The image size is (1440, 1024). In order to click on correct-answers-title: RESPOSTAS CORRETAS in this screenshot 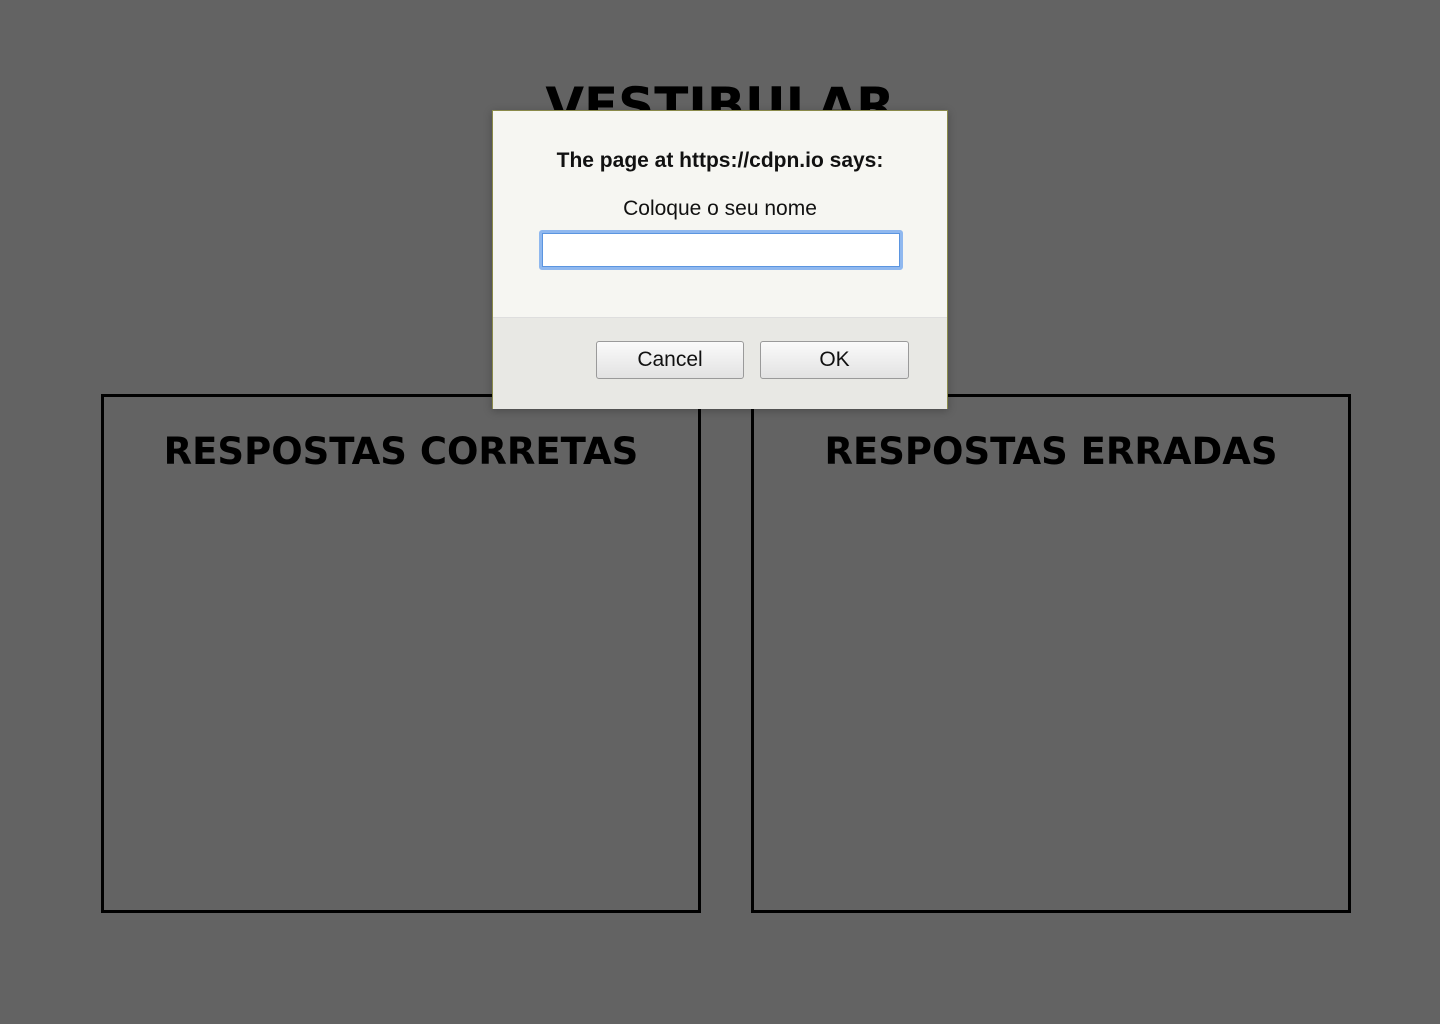, I will do `click(401, 451)`.